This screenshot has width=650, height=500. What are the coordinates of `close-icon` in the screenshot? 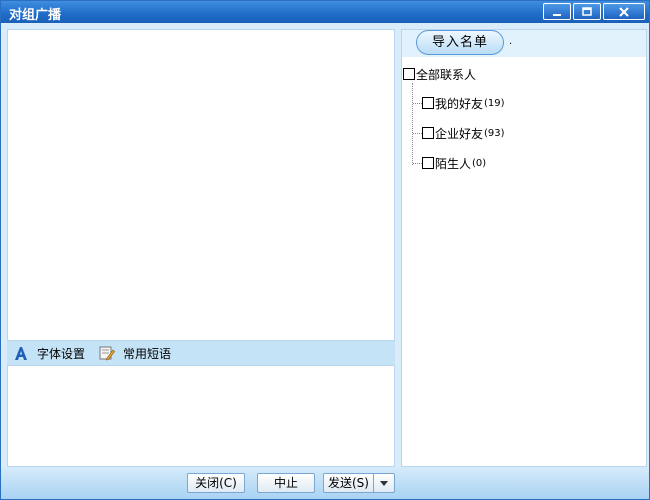 It's located at (624, 11).